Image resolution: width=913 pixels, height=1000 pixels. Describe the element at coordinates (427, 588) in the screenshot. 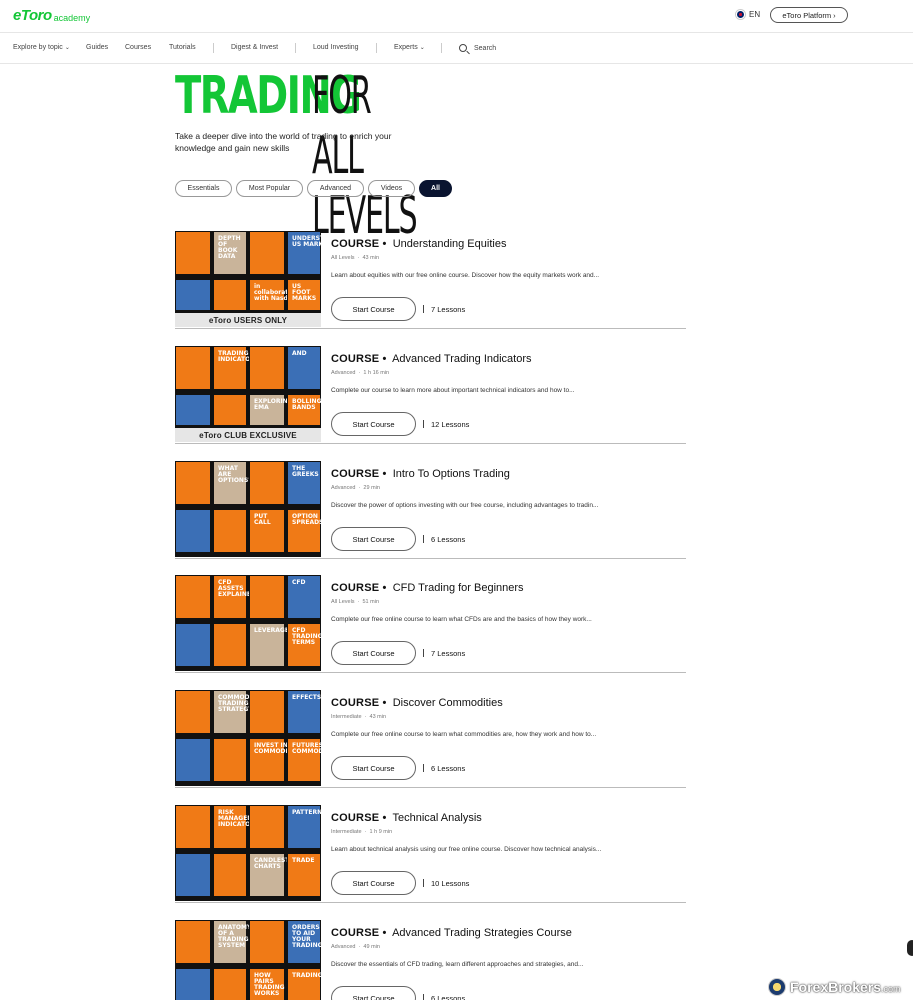

I see `course-title: COURSE • CFD Trading for Beginners` at that location.